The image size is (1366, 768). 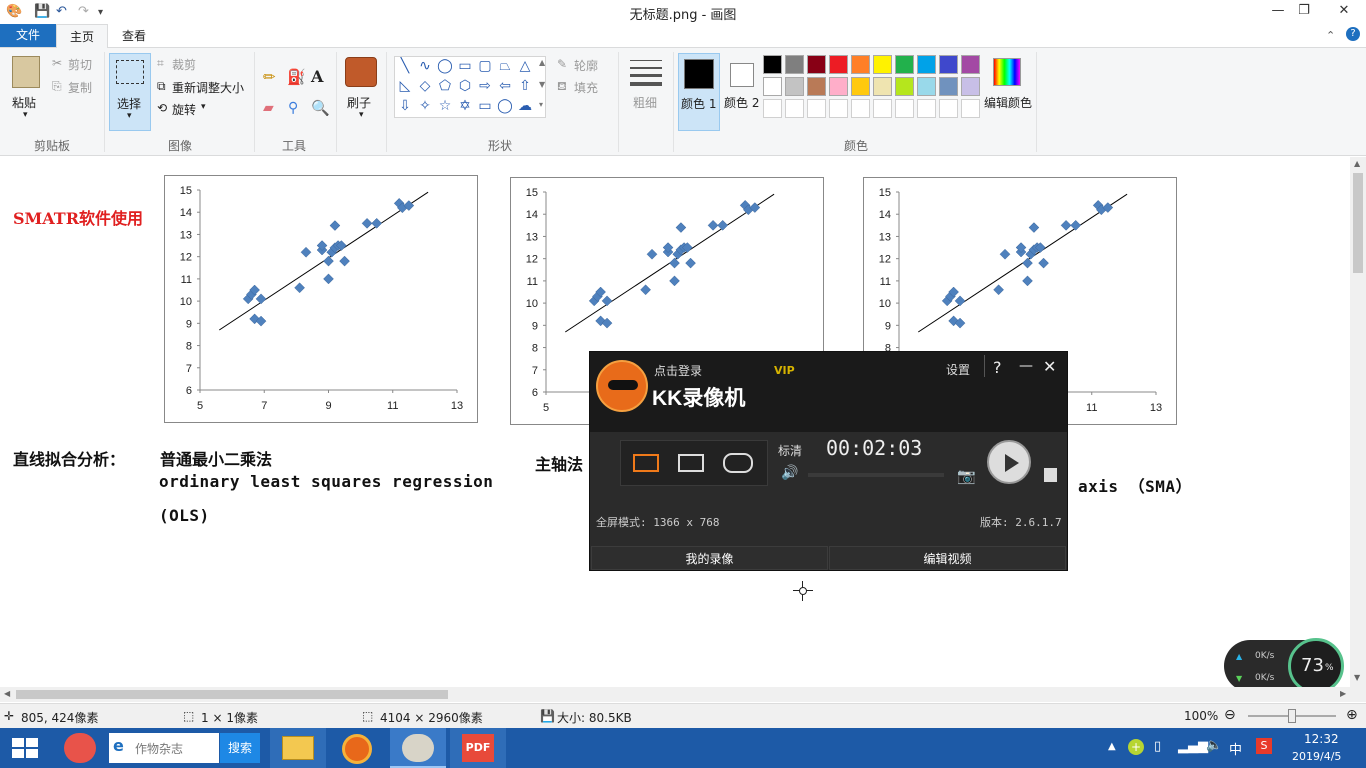 What do you see at coordinates (678, 370) in the screenshot?
I see `kk-login-link: 点击登录` at bounding box center [678, 370].